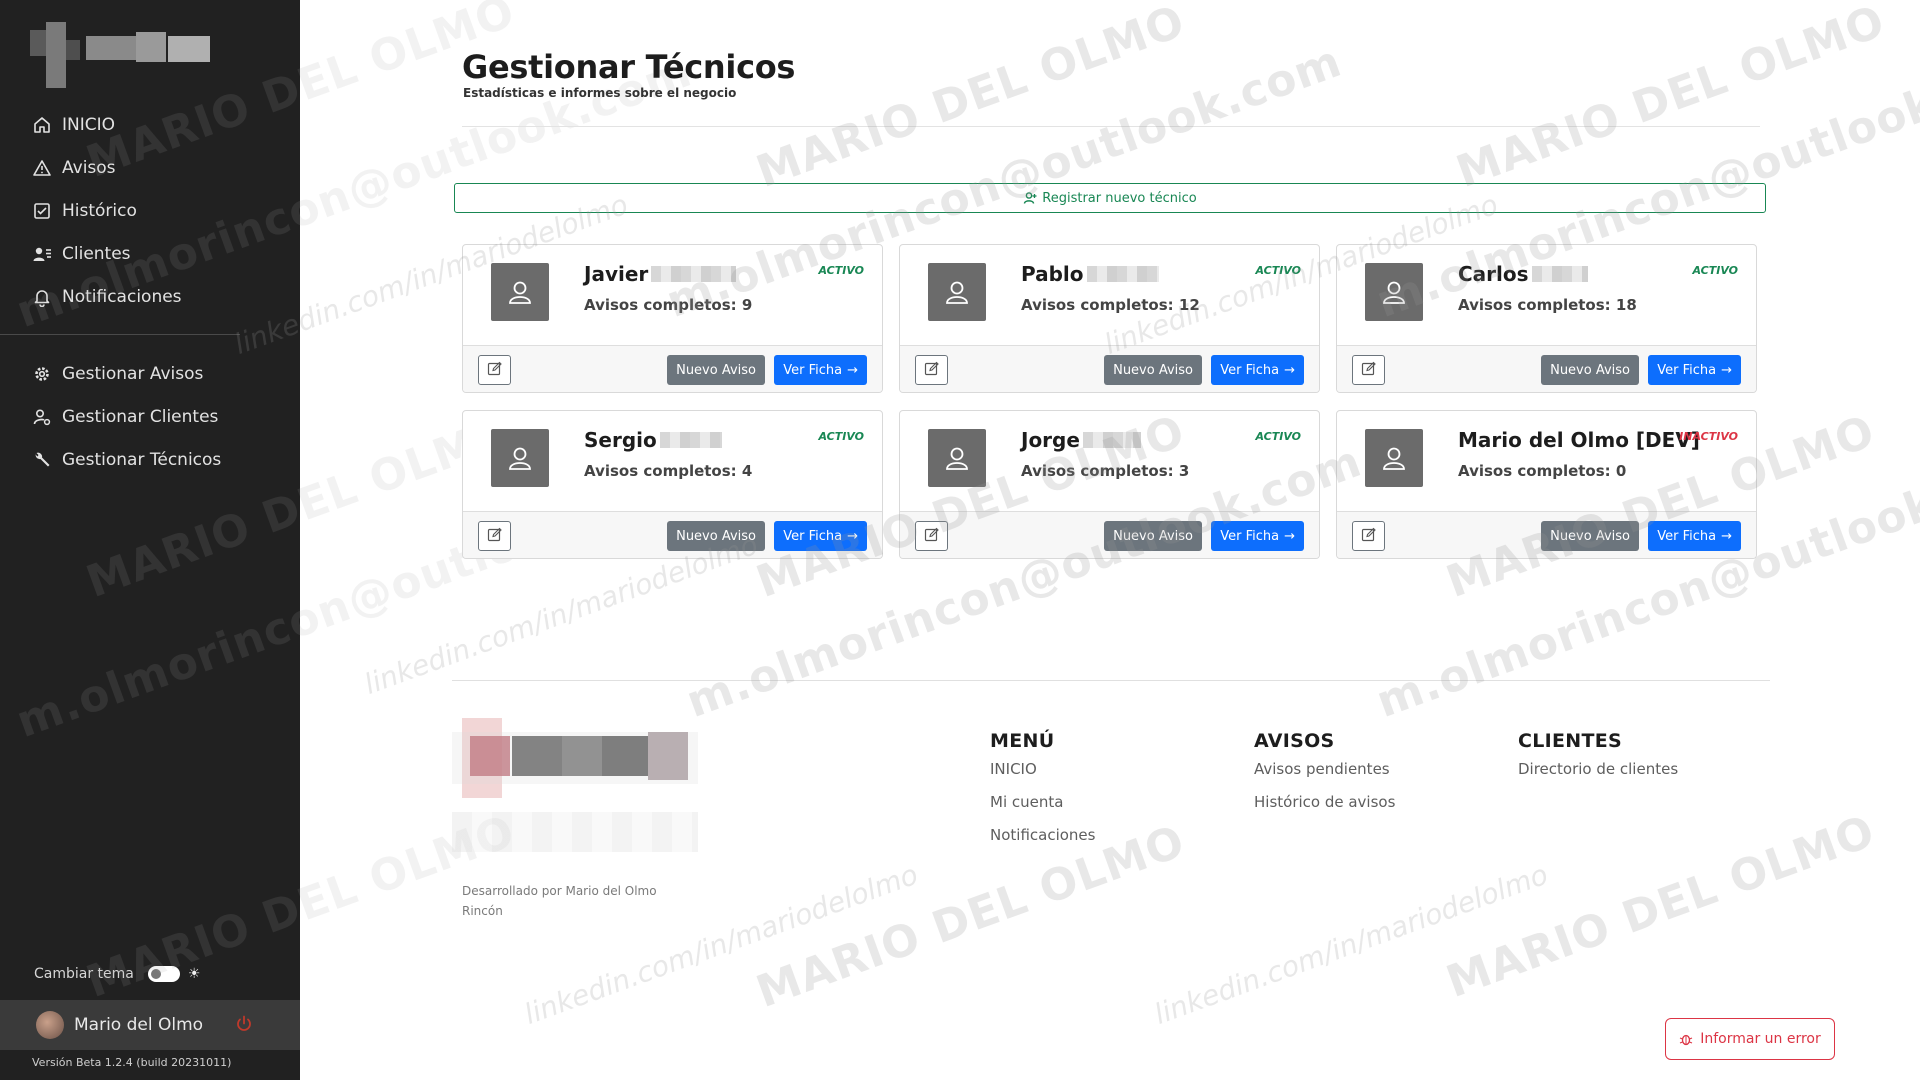 This screenshot has width=1920, height=1080. What do you see at coordinates (50, 1025) in the screenshot?
I see `avatar` at bounding box center [50, 1025].